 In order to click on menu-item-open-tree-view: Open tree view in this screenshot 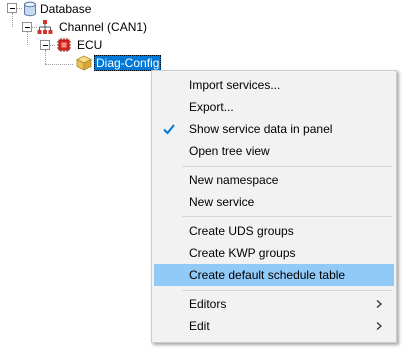, I will do `click(274, 151)`.